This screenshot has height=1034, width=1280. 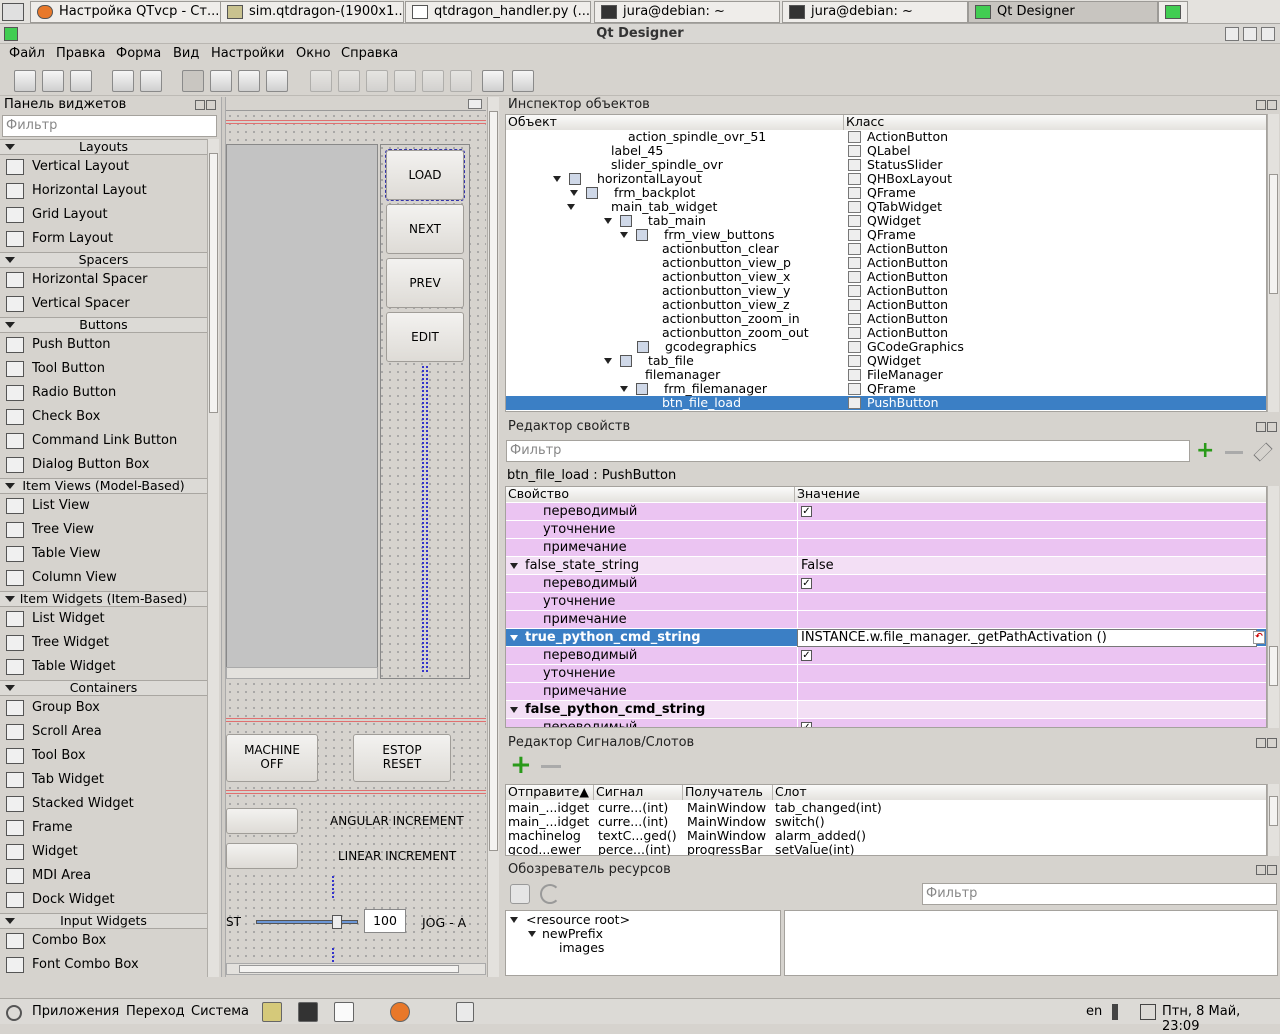 I want to click on property-filter-input: Фильтр, so click(x=848, y=451).